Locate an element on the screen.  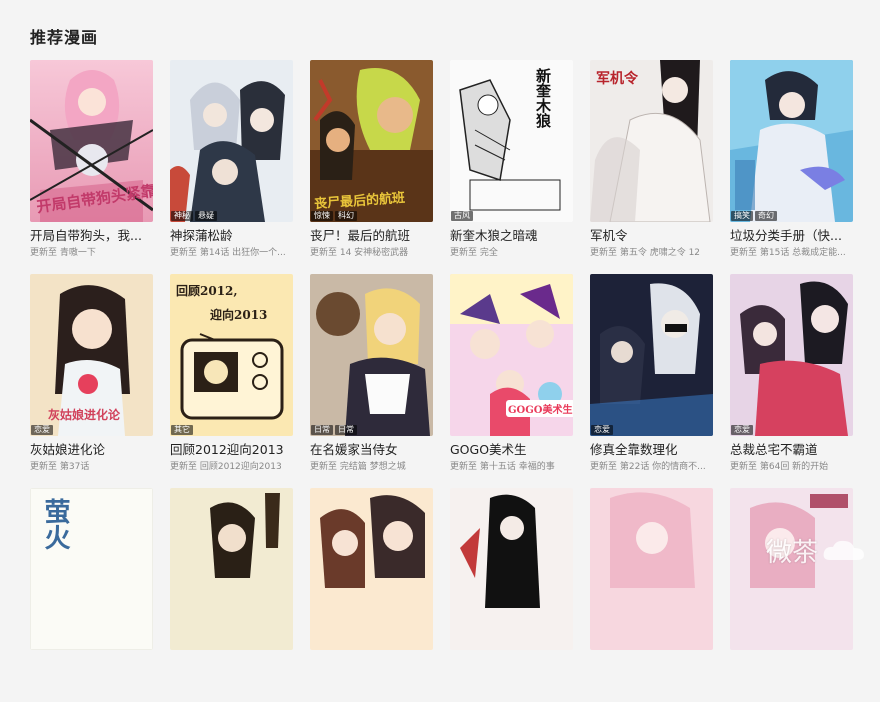
cover-tags: 搞笑 奇幻 is located at coordinates (754, 216).